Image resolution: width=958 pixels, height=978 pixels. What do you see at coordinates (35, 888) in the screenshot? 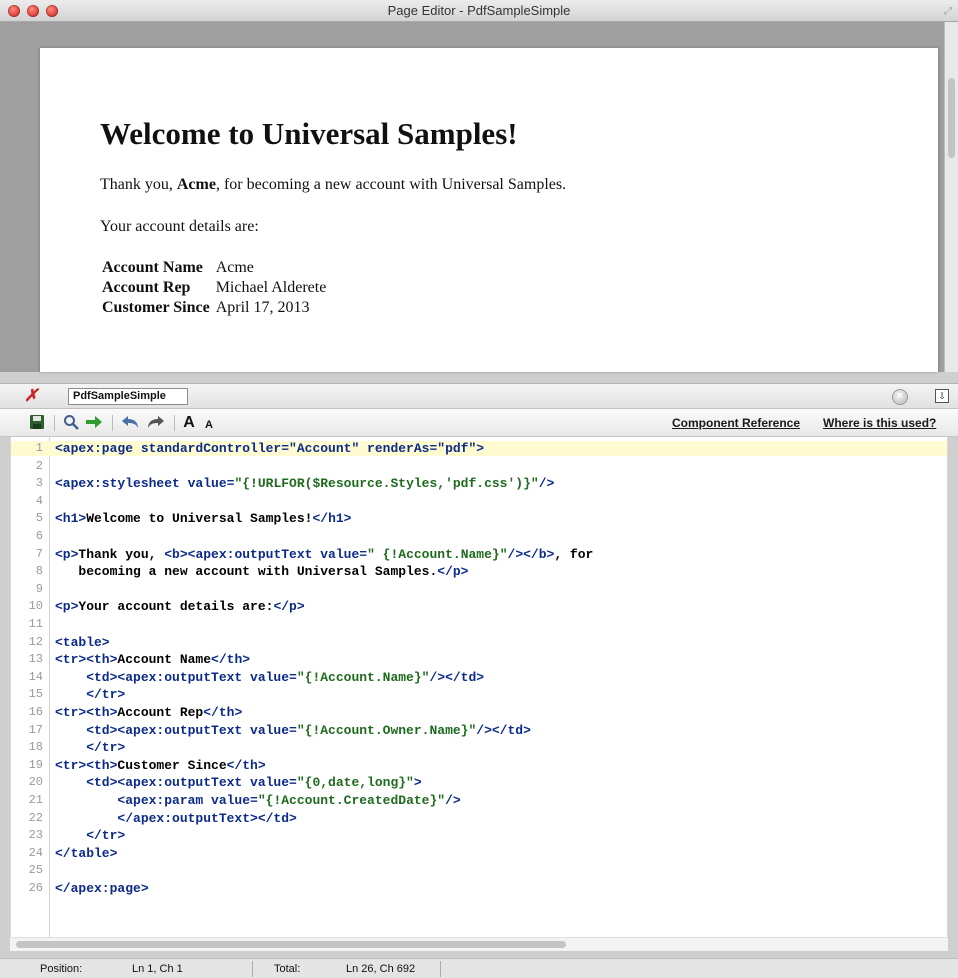
I see `line-number: 26` at bounding box center [35, 888].